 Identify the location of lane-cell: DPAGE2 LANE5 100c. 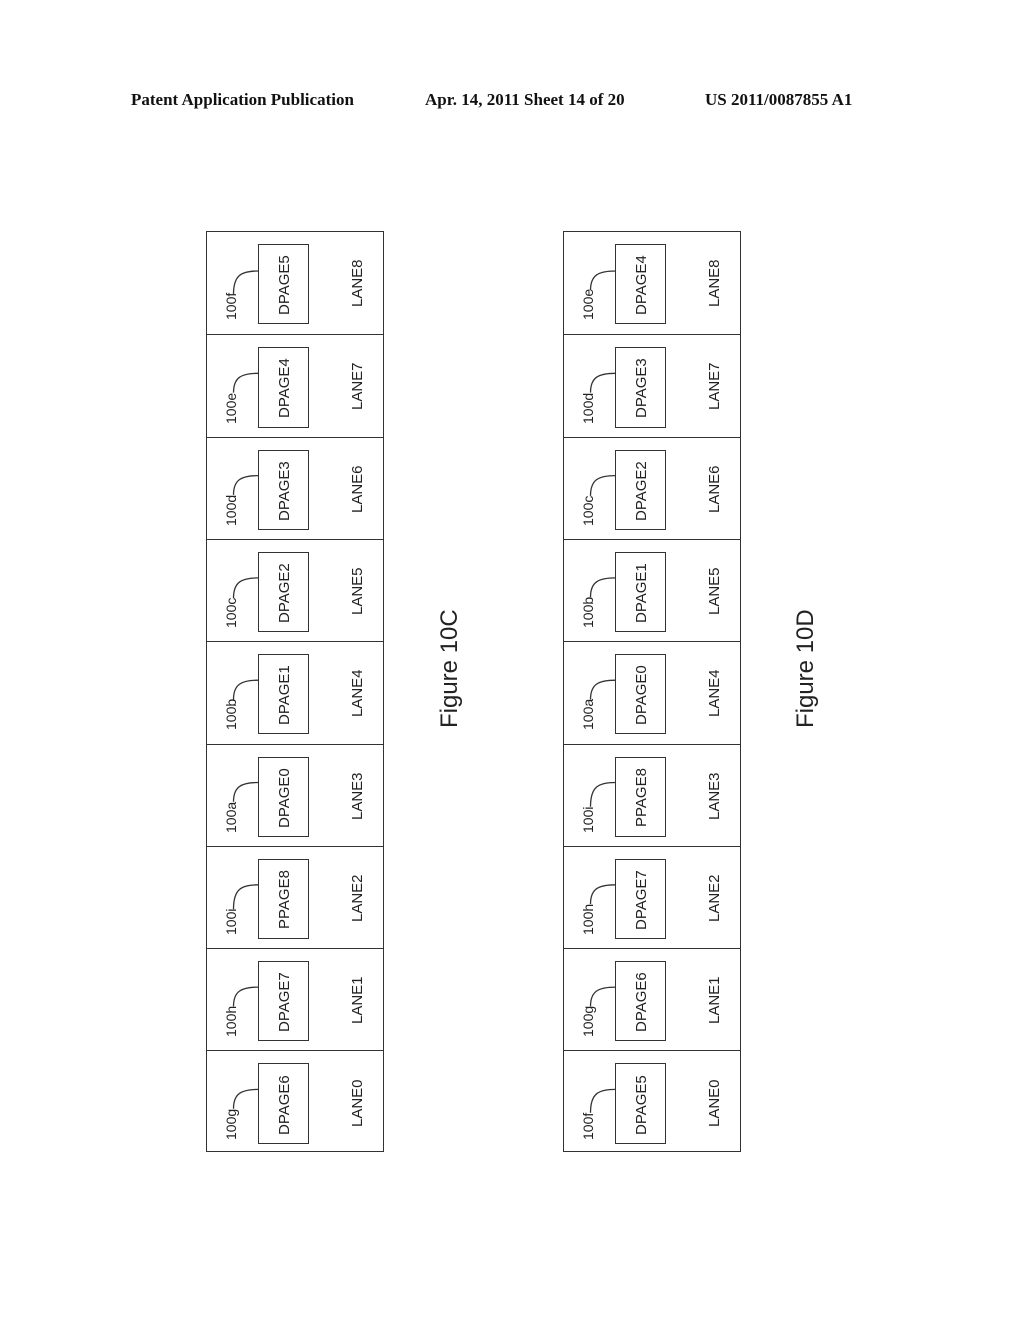
(295, 589).